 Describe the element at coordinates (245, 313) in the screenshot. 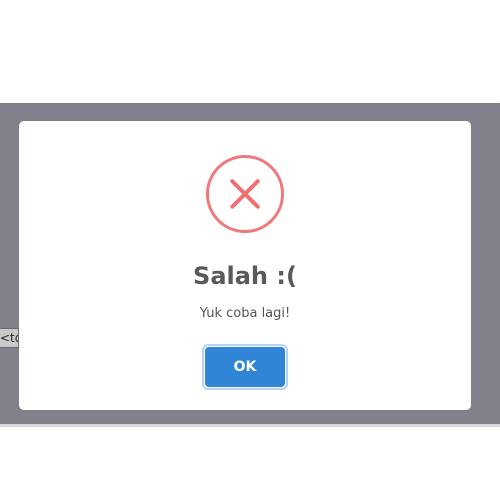

I see `dialog-message: Yuk coba lagi!` at that location.